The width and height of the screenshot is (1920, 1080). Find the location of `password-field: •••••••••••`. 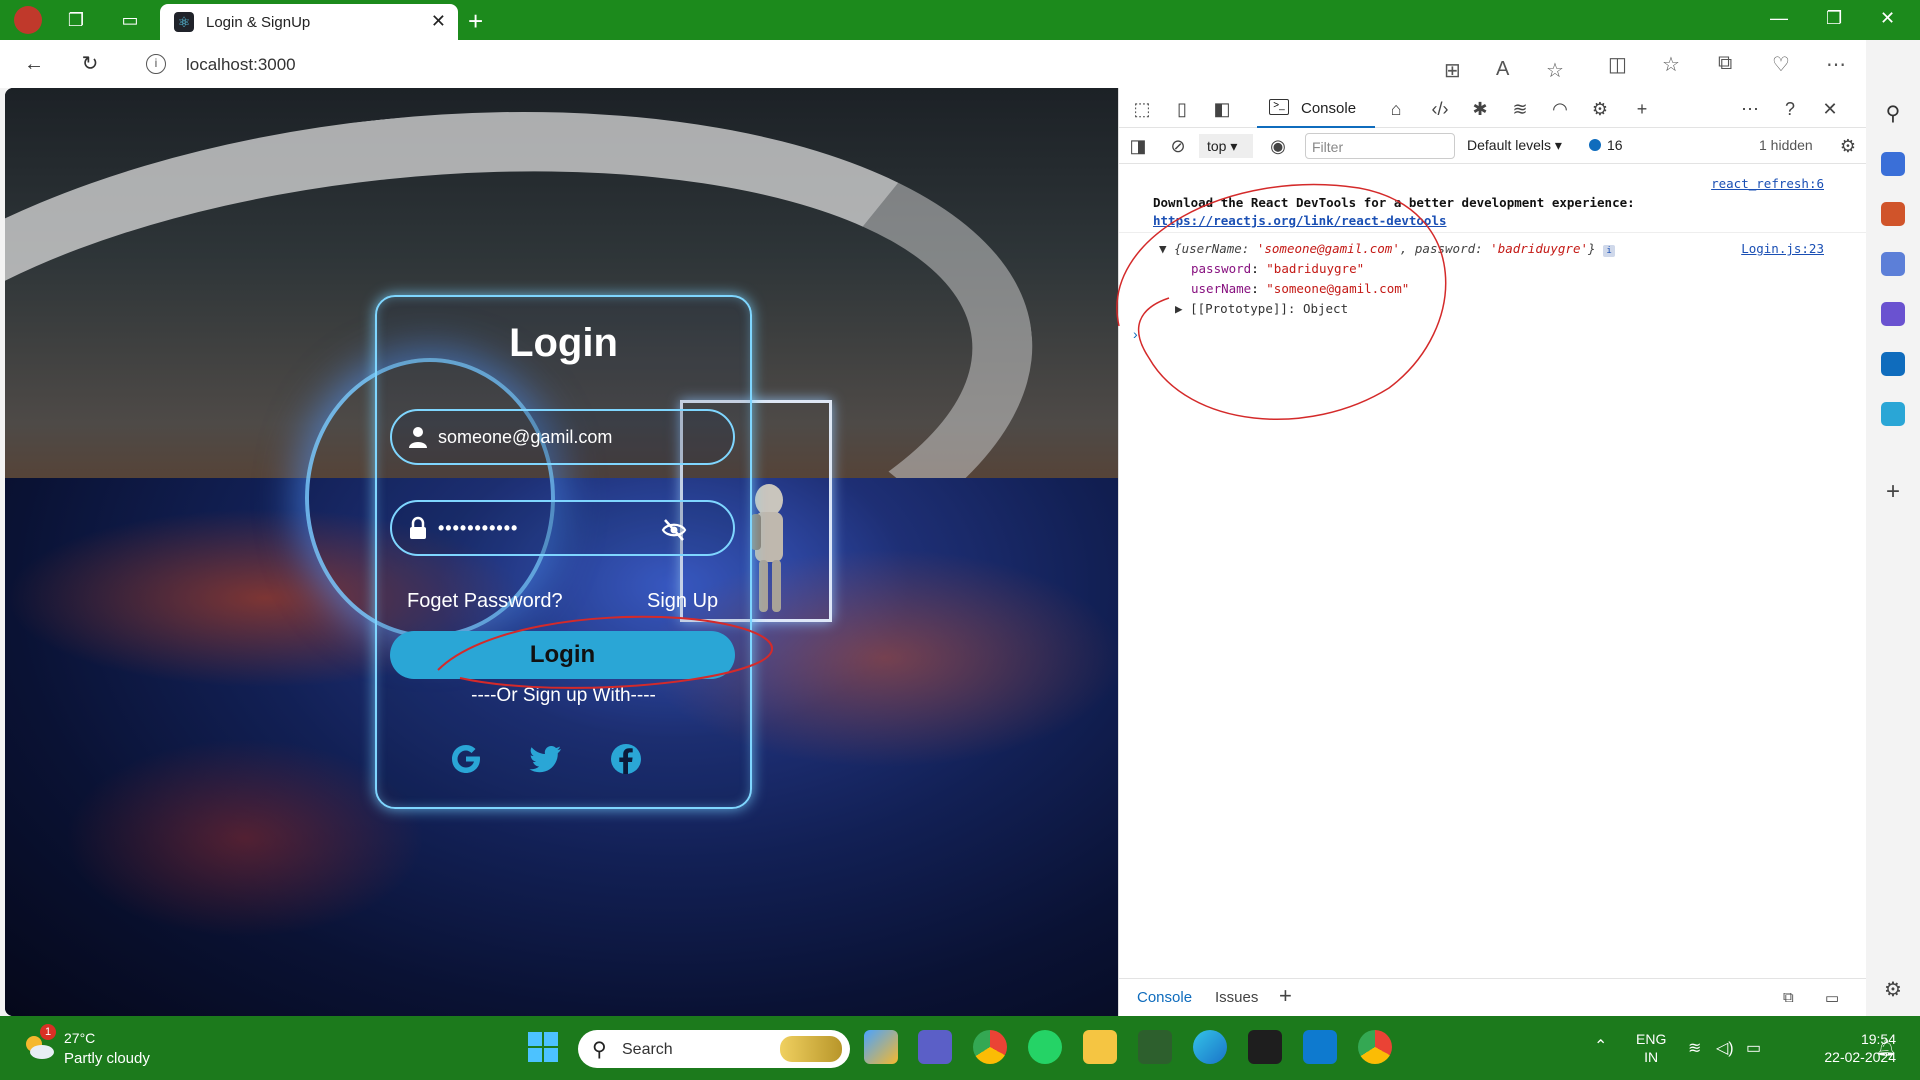

password-field: ••••••••••• is located at coordinates (562, 528).